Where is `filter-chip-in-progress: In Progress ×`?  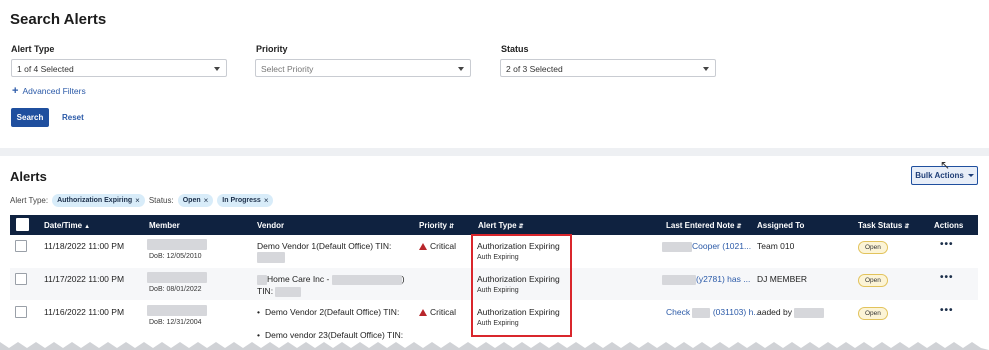 filter-chip-in-progress: In Progress × is located at coordinates (245, 200).